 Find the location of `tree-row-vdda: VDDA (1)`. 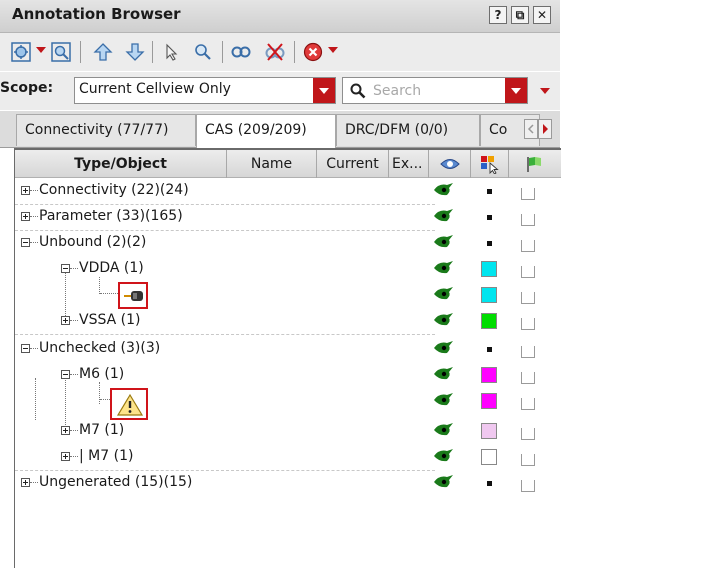

tree-row-vdda: VDDA (1) is located at coordinates (288, 269).